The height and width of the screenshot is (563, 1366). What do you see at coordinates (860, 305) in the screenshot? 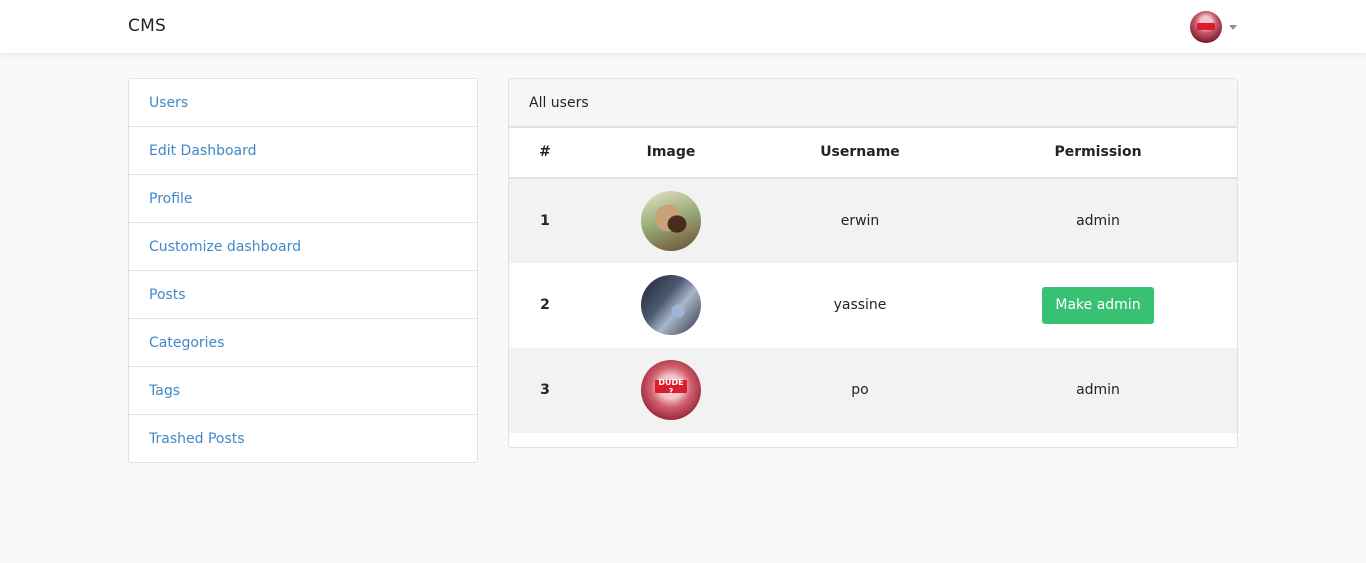
I see `row-username: yassine` at bounding box center [860, 305].